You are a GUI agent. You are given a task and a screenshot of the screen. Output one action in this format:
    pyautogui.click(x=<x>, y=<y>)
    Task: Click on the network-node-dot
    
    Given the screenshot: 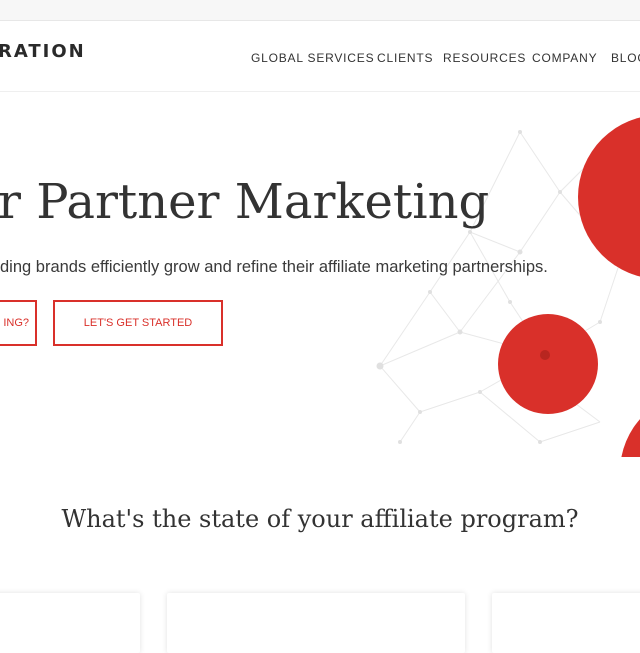 What is the action you would take?
    pyautogui.click(x=545, y=355)
    